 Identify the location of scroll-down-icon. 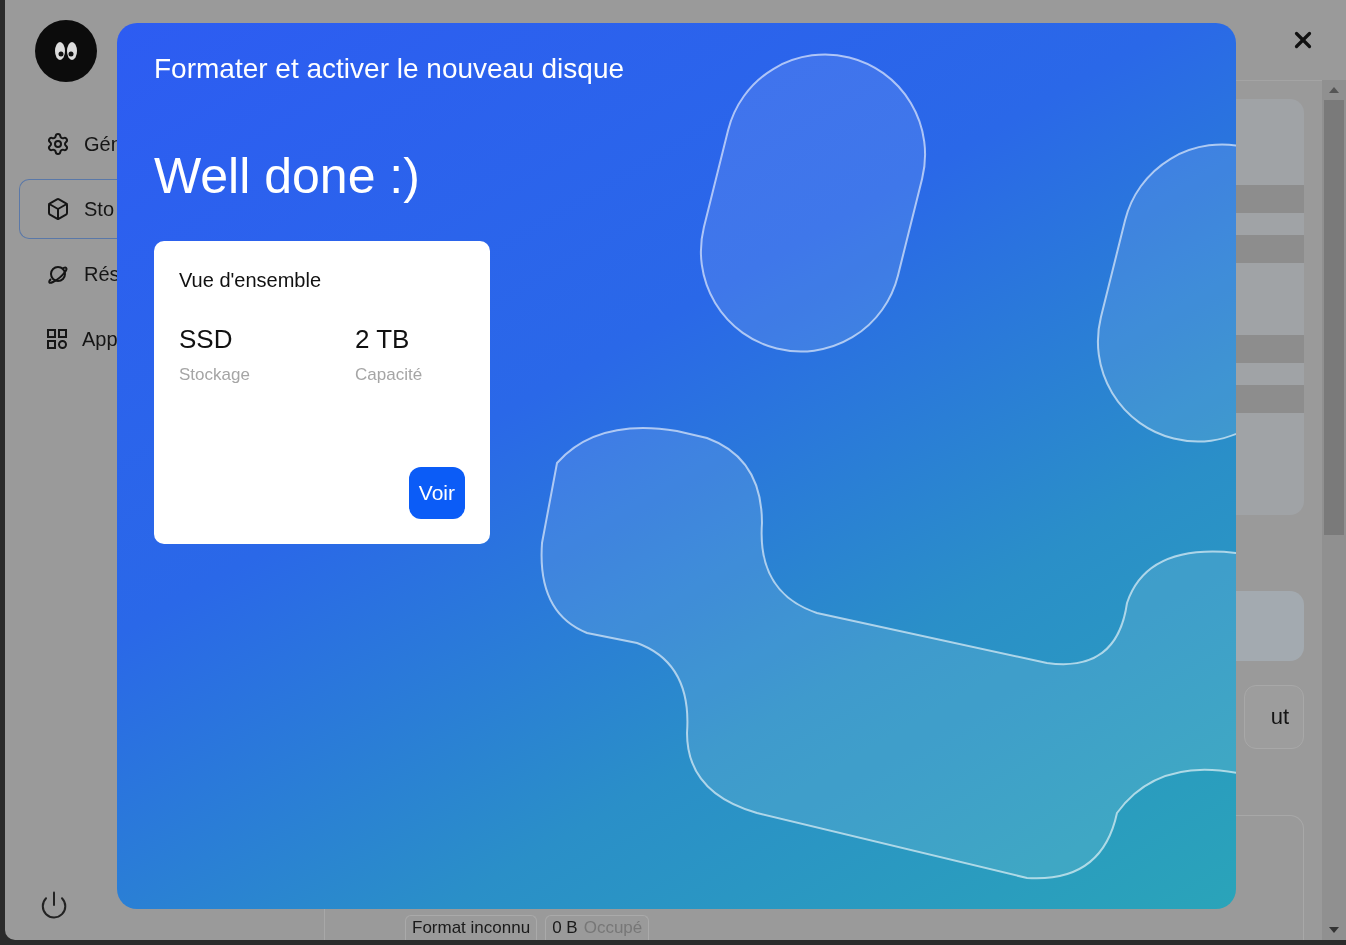
(1334, 930).